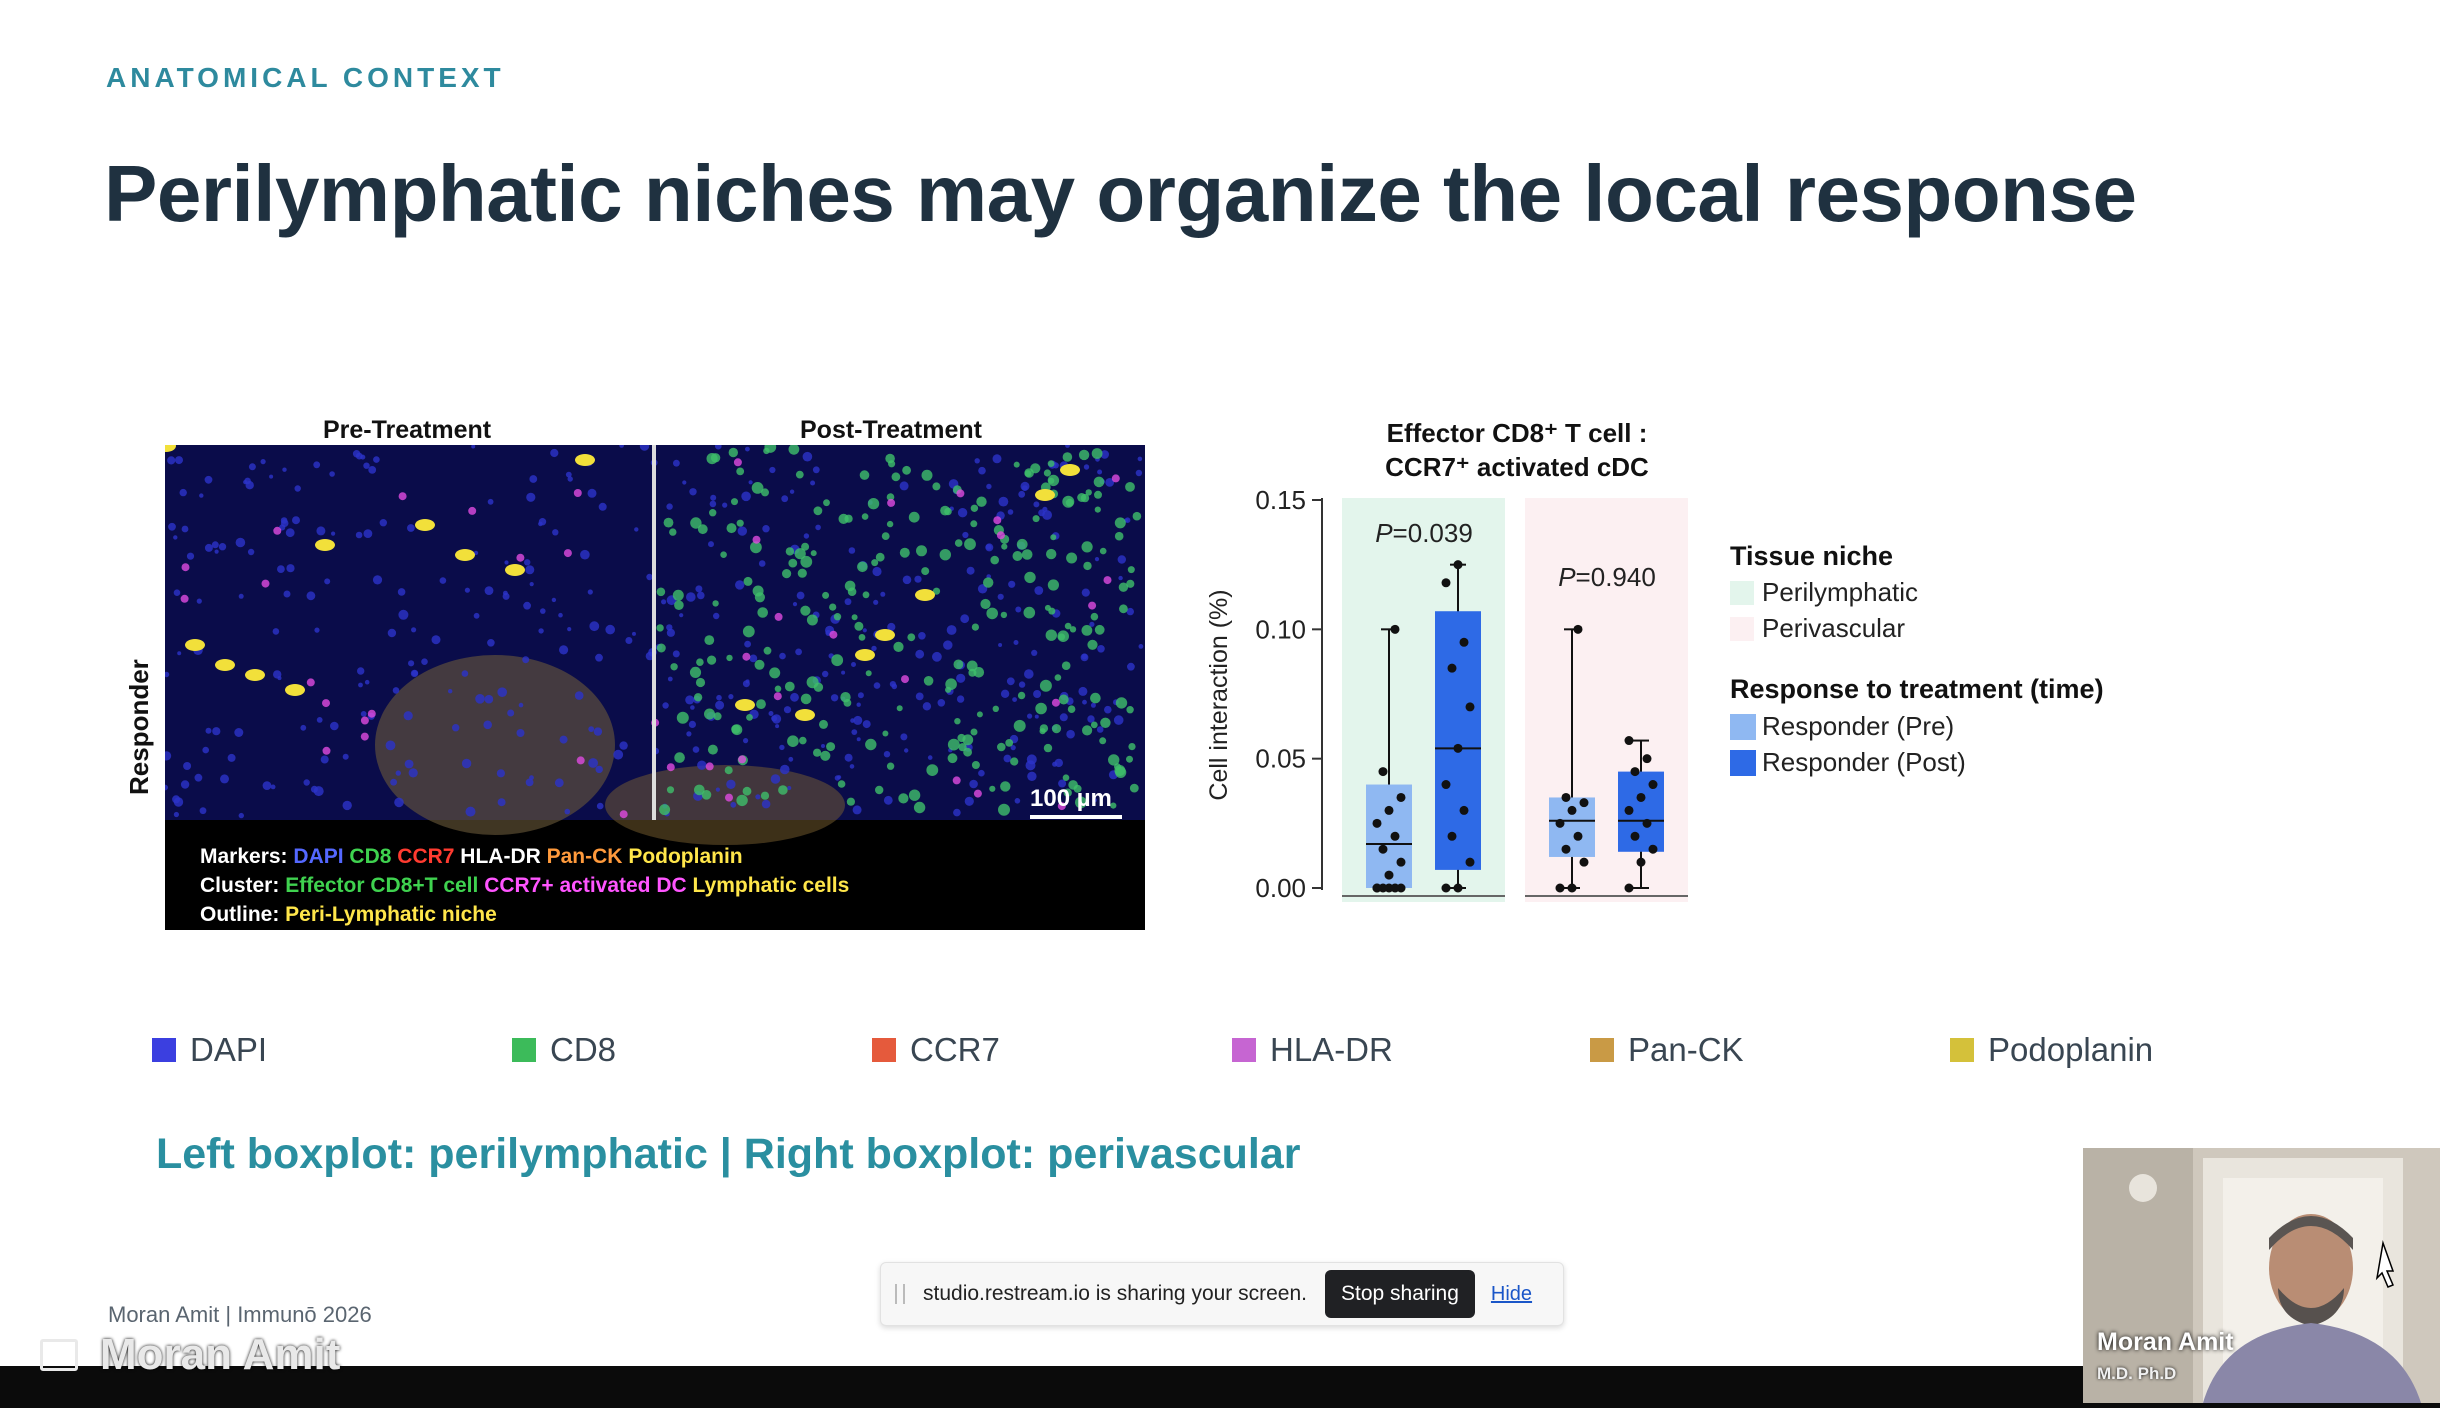  What do you see at coordinates (1400, 1294) in the screenshot?
I see `stop-sharing-button: Stop sharing` at bounding box center [1400, 1294].